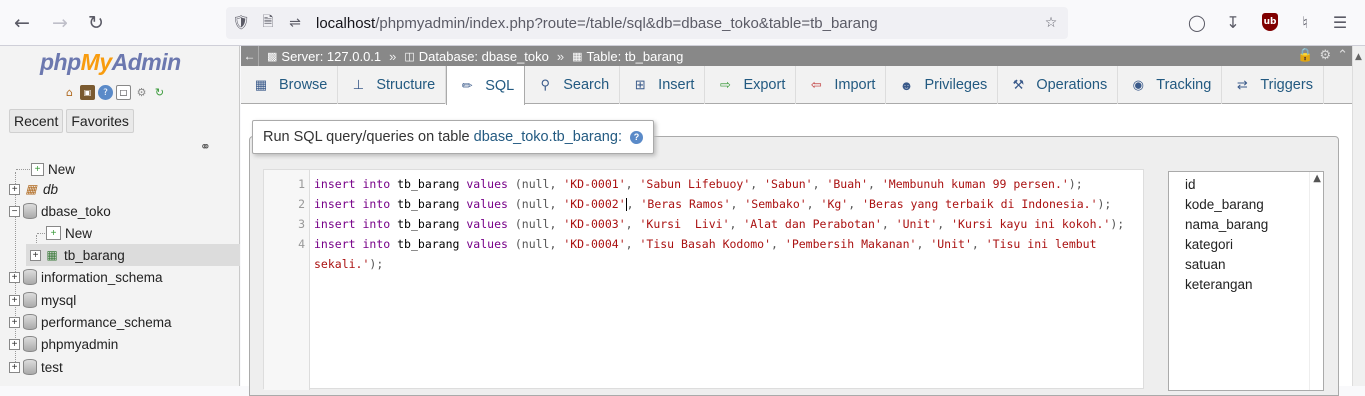  What do you see at coordinates (87, 92) in the screenshot?
I see `logout-icon: ▣` at bounding box center [87, 92].